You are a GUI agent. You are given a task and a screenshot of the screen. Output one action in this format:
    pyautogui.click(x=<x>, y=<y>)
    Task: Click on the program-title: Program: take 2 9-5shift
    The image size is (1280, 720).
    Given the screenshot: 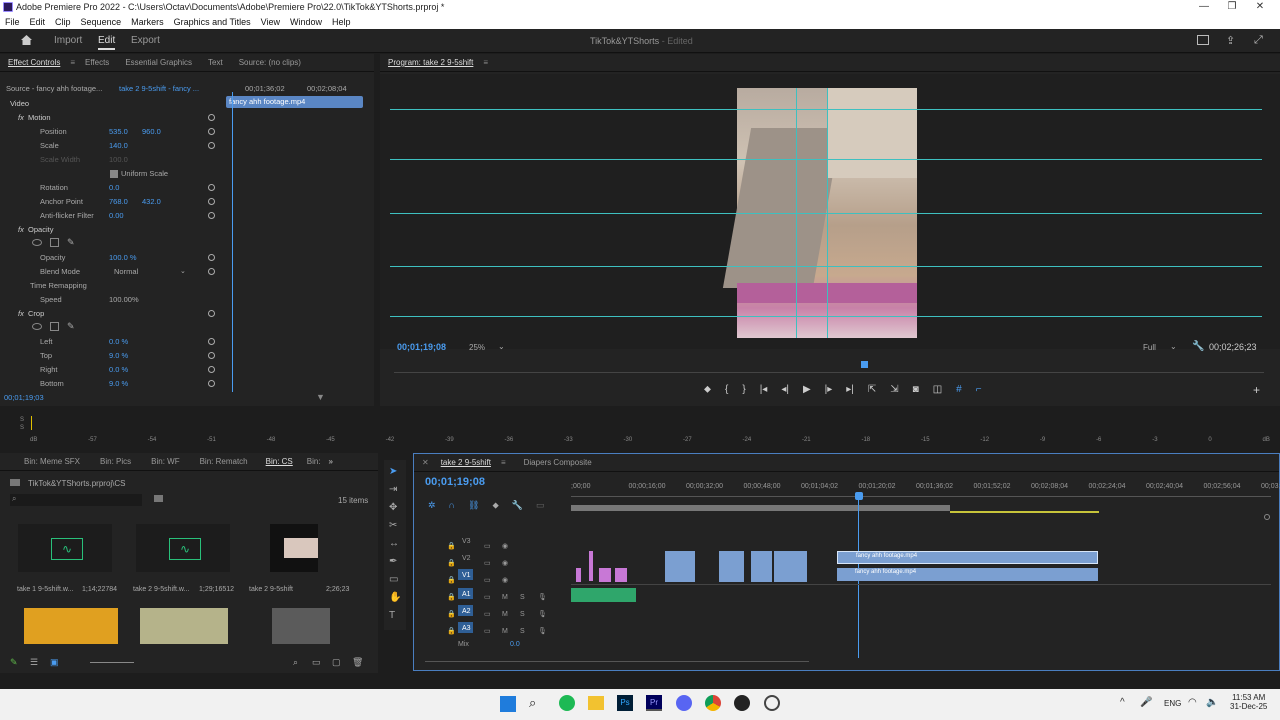 What is the action you would take?
    pyautogui.click(x=430, y=62)
    